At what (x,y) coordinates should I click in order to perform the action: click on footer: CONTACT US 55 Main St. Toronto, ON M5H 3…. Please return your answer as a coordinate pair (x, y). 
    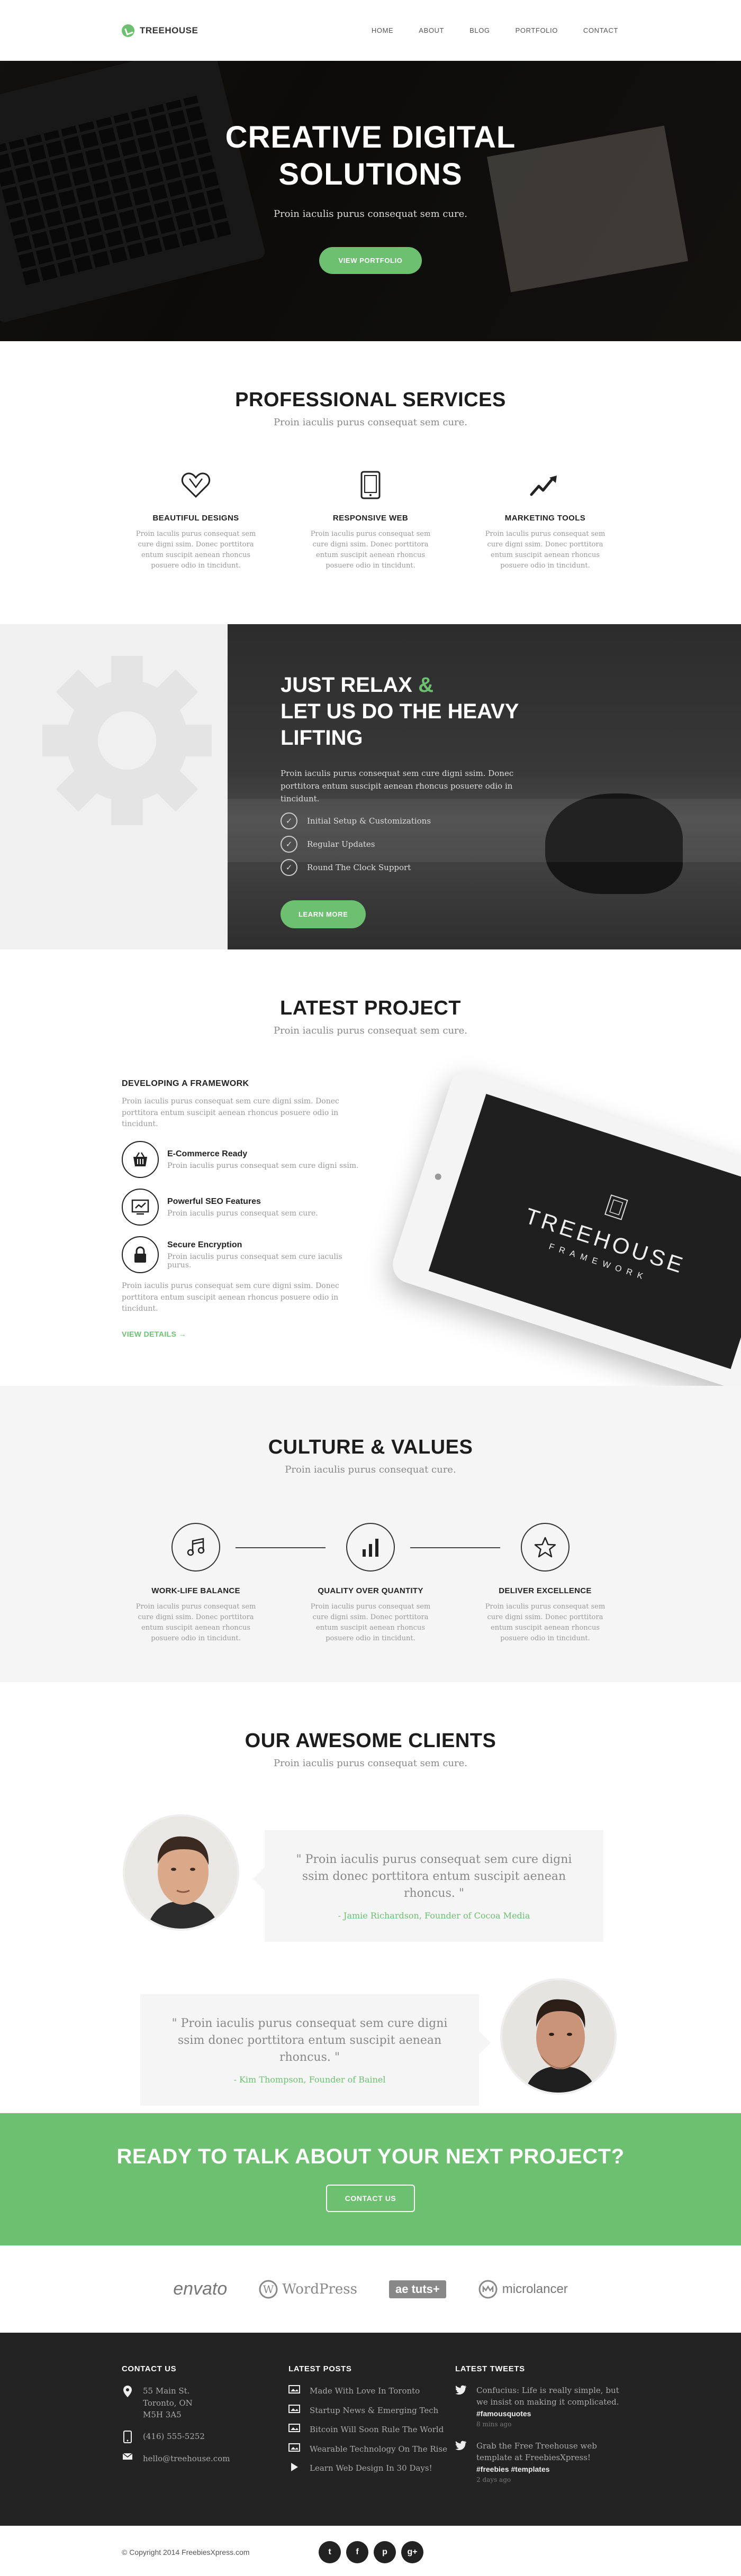
    Looking at the image, I should click on (370, 2429).